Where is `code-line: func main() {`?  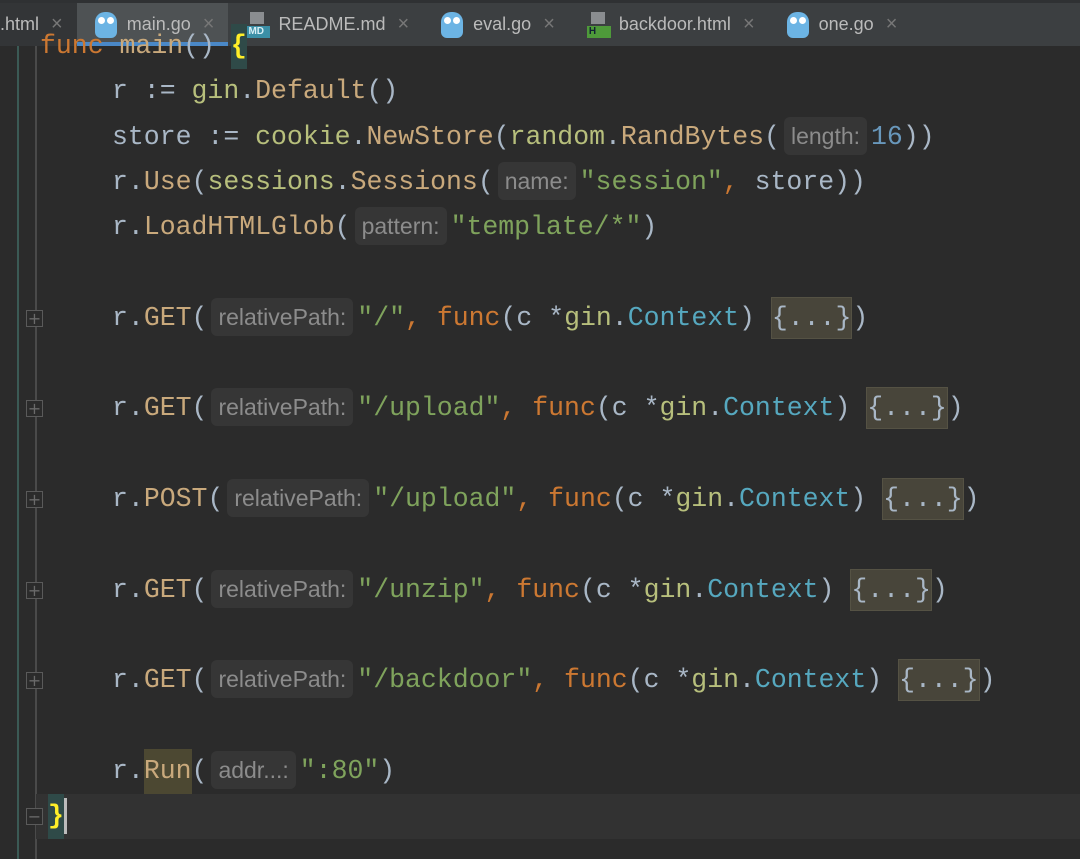 code-line: func main() { is located at coordinates (143, 46).